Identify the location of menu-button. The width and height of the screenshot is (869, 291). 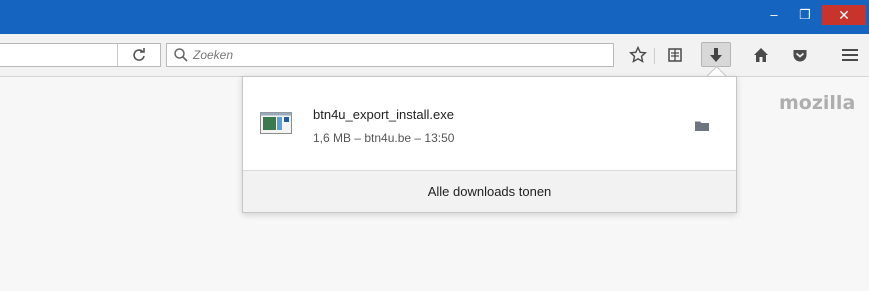
(850, 55).